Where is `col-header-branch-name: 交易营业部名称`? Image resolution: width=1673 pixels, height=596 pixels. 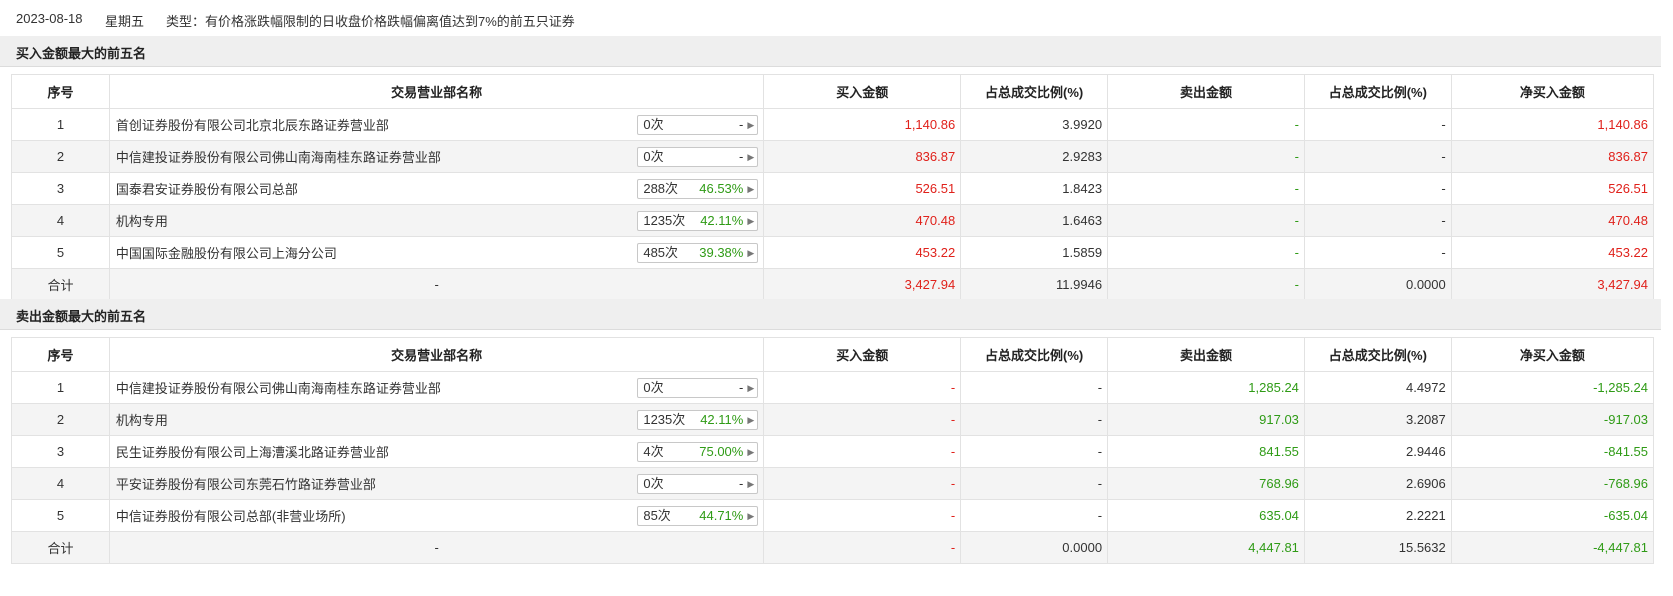 col-header-branch-name: 交易营业部名称 is located at coordinates (436, 91).